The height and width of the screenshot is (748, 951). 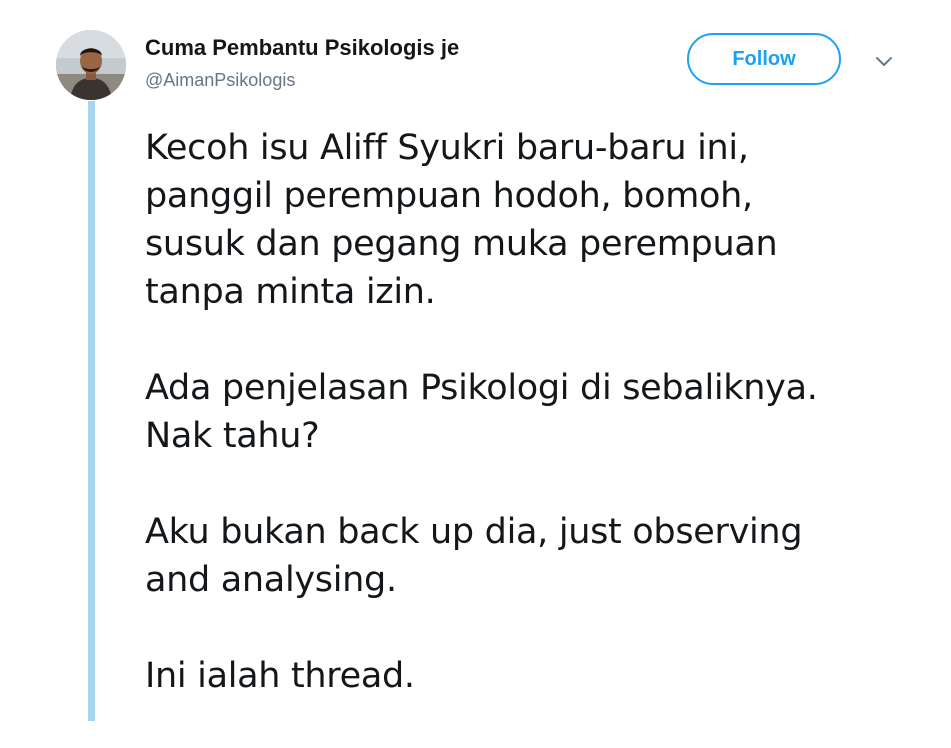 What do you see at coordinates (91, 65) in the screenshot?
I see `avatar` at bounding box center [91, 65].